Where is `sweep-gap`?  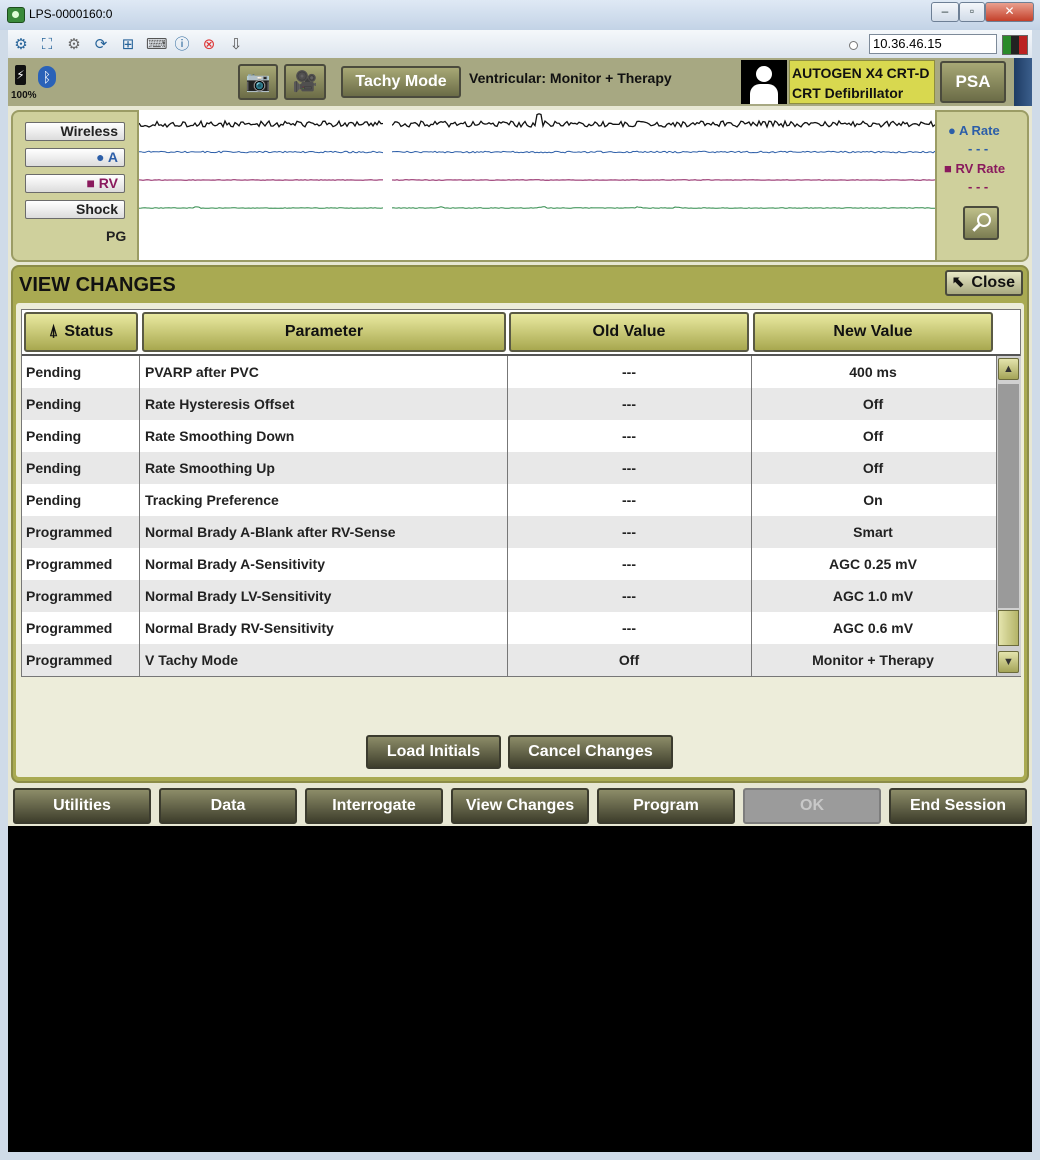 sweep-gap is located at coordinates (387, 185).